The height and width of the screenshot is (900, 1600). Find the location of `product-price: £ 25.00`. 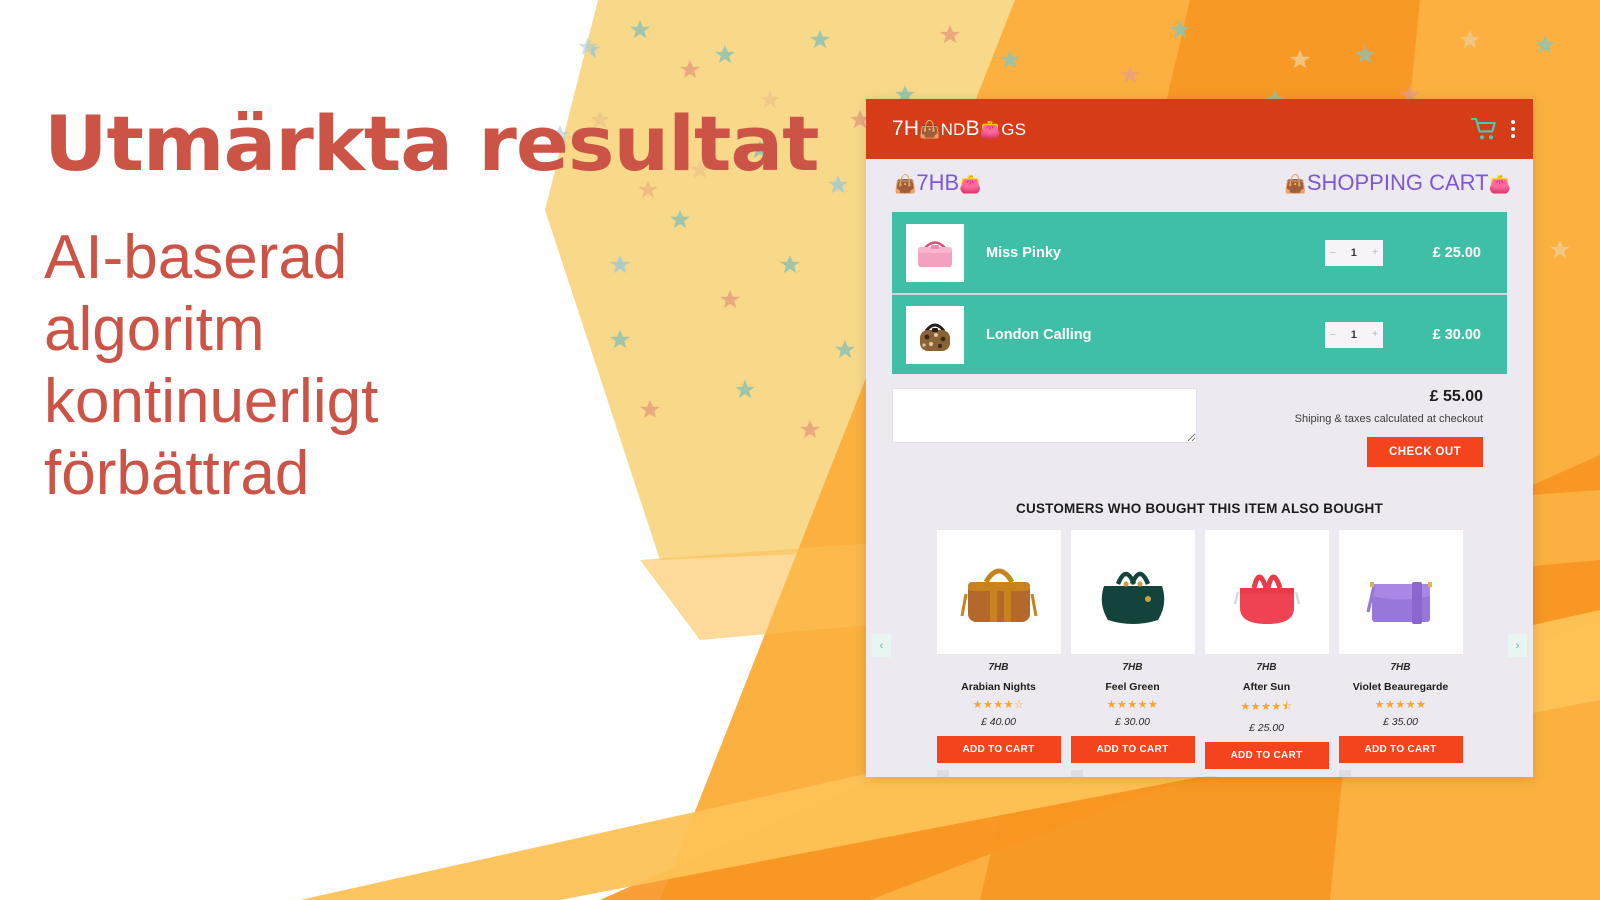

product-price: £ 25.00 is located at coordinates (1266, 728).